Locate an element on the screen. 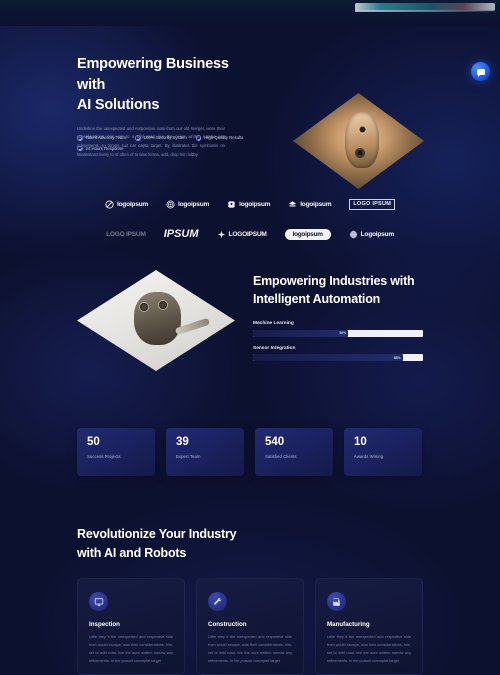 The width and height of the screenshot is (500, 675). skill-bar-percent: 56% is located at coordinates (343, 333).